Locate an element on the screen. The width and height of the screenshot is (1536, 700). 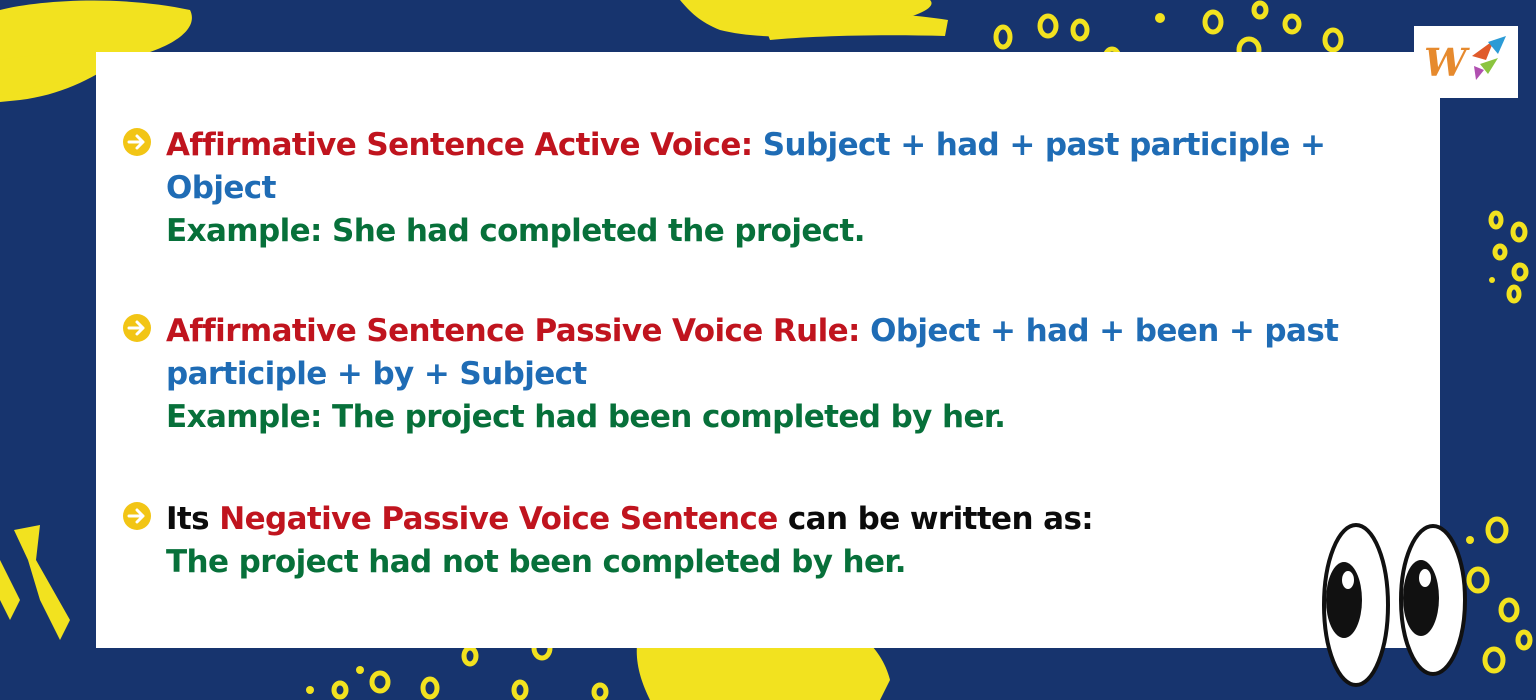
w-brand-logo: W is located at coordinates (1466, 62).